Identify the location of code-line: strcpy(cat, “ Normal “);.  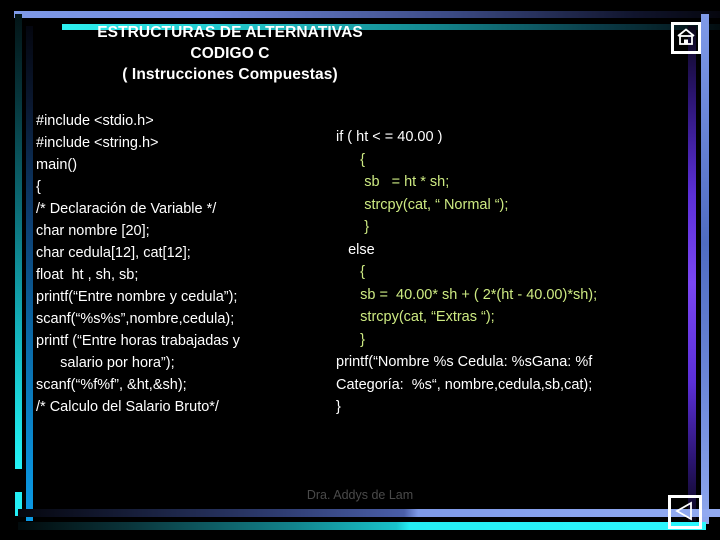
(422, 204).